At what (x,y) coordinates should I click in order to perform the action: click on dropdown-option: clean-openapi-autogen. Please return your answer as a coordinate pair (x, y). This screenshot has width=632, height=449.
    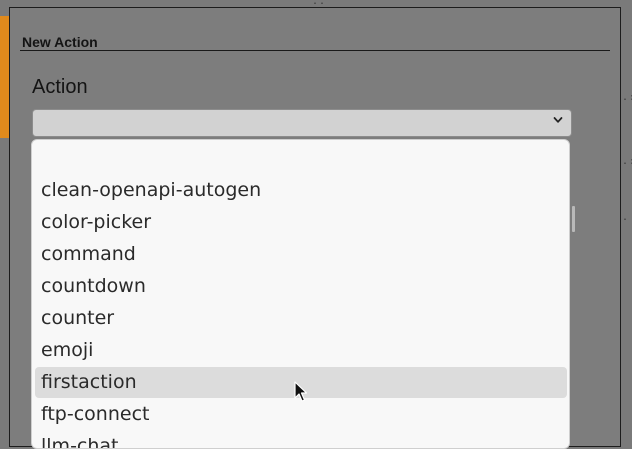
    Looking at the image, I should click on (301, 190).